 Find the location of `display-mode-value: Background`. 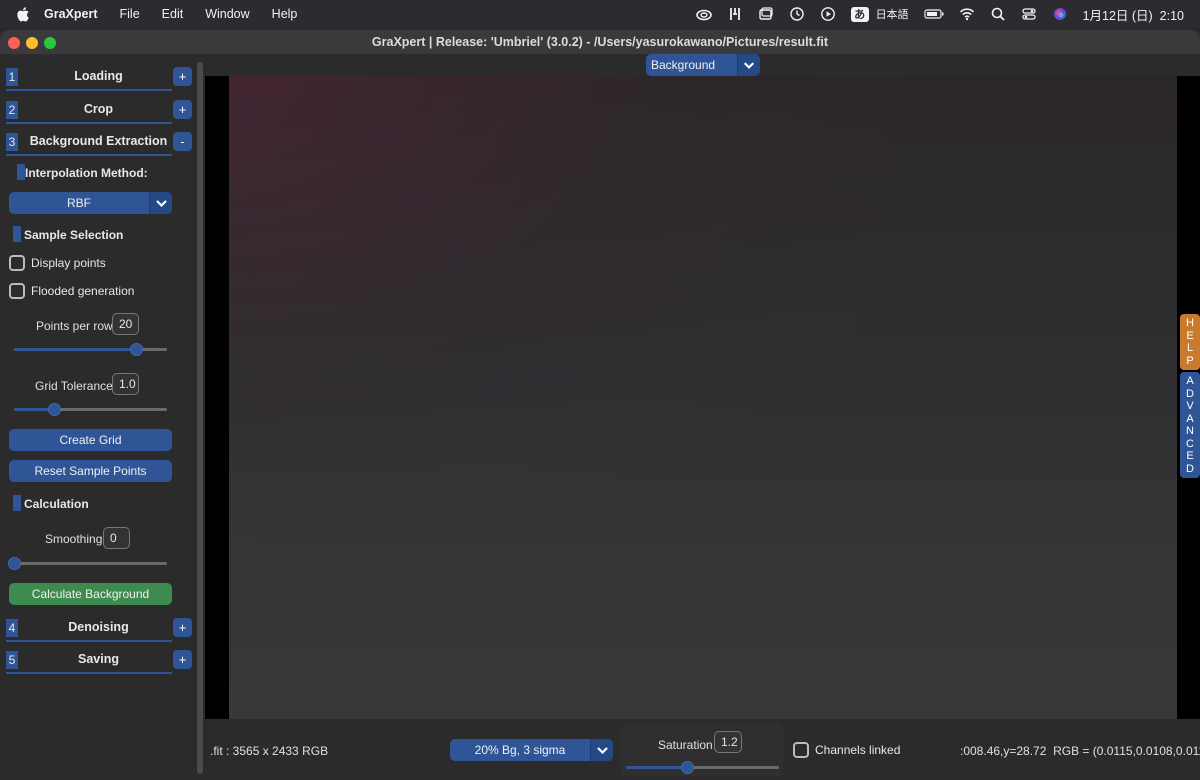

display-mode-value: Background is located at coordinates (683, 65).